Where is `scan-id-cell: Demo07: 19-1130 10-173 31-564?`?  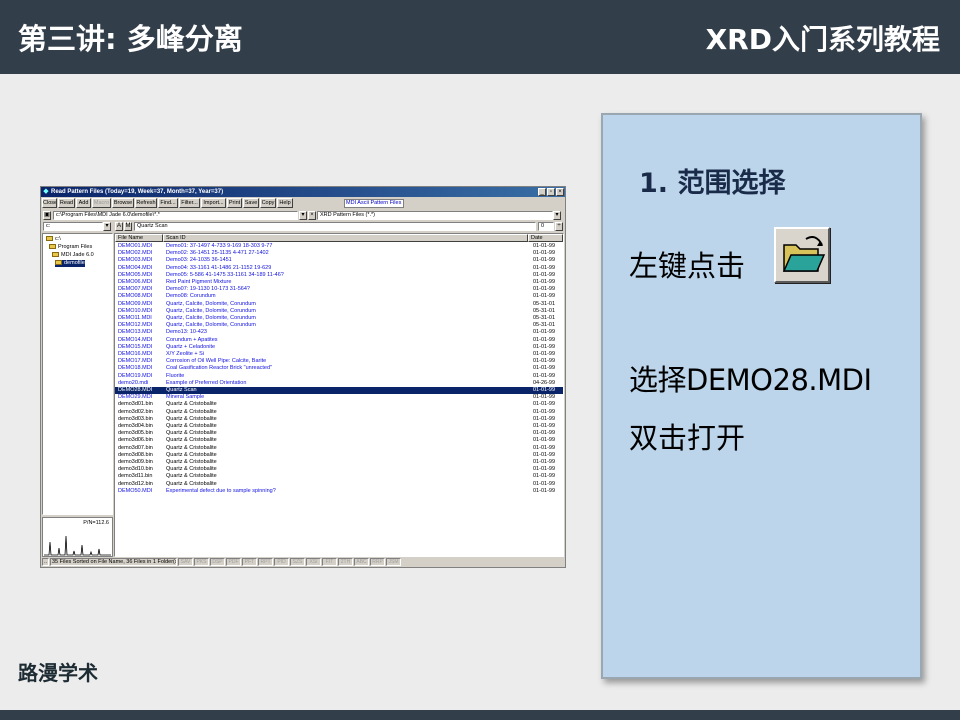 scan-id-cell: Demo07: 19-1130 10-173 31-564? is located at coordinates (208, 289).